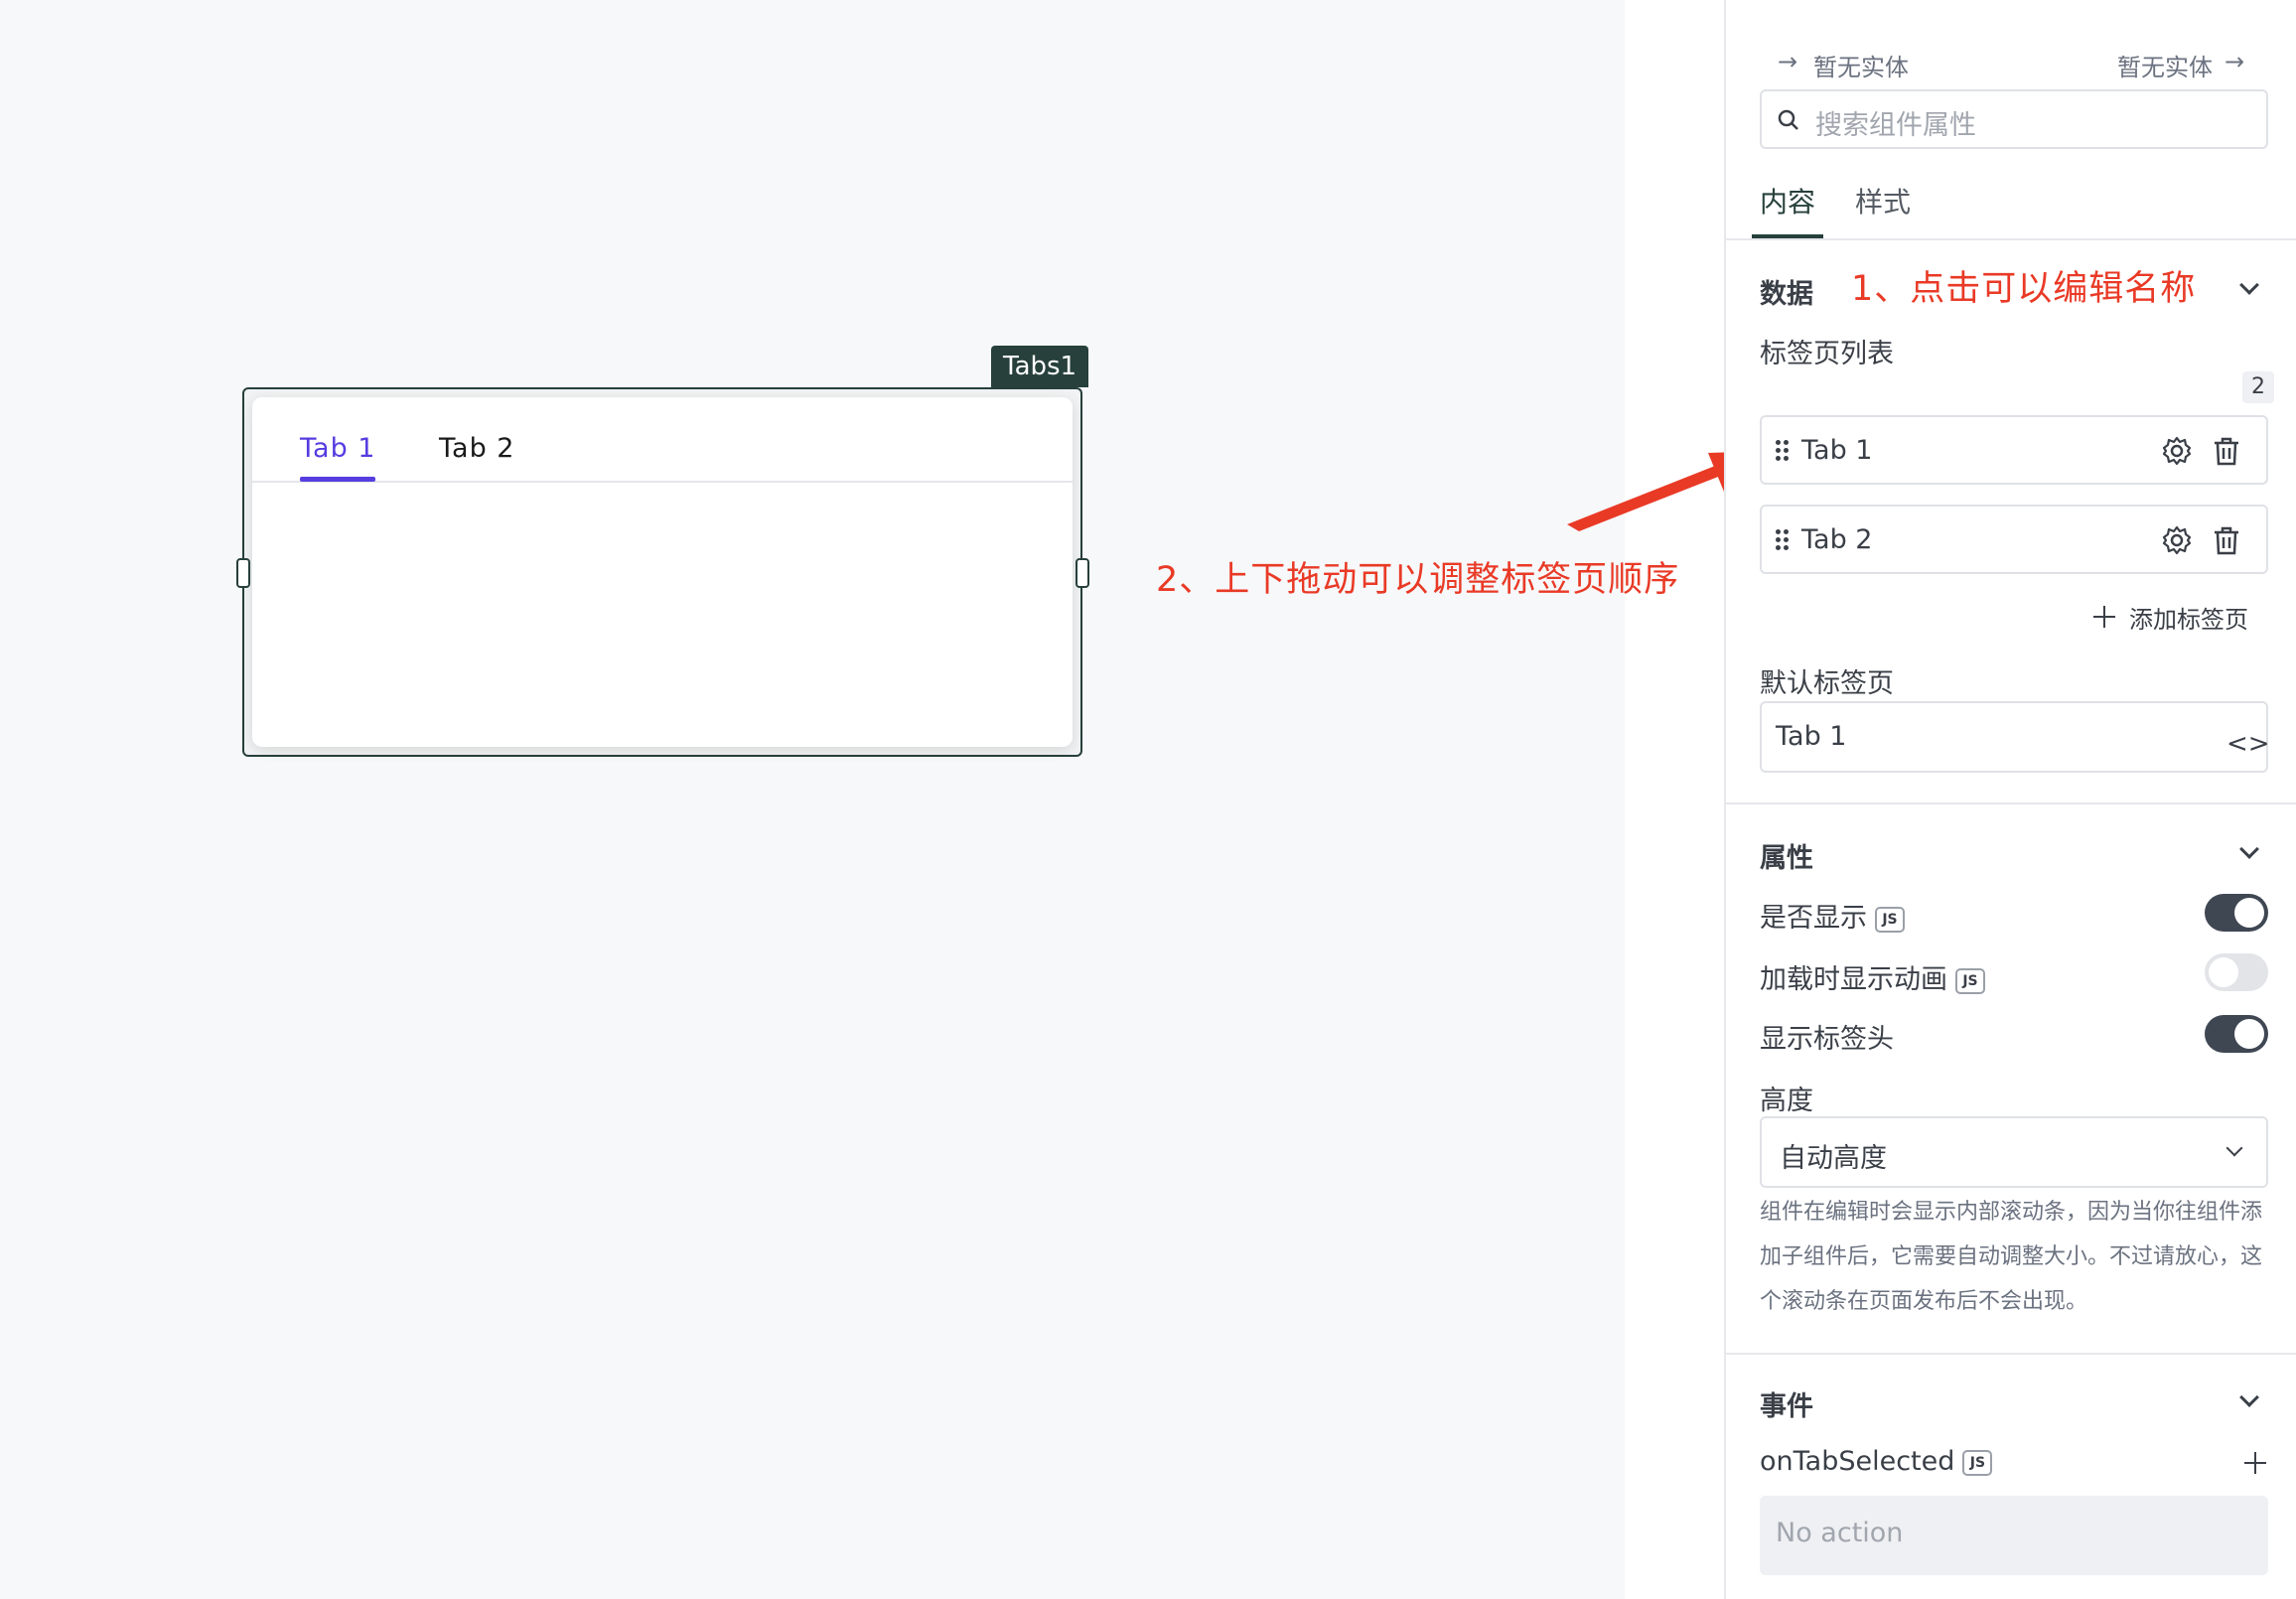 The image size is (2296, 1599). I want to click on tab-content: 内容, so click(1787, 200).